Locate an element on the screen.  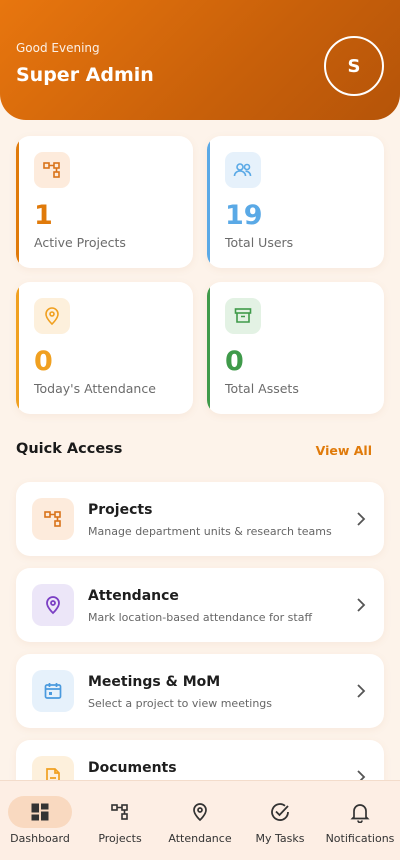
stat-card-total-assets: 0 Total Assets is located at coordinates (295, 348).